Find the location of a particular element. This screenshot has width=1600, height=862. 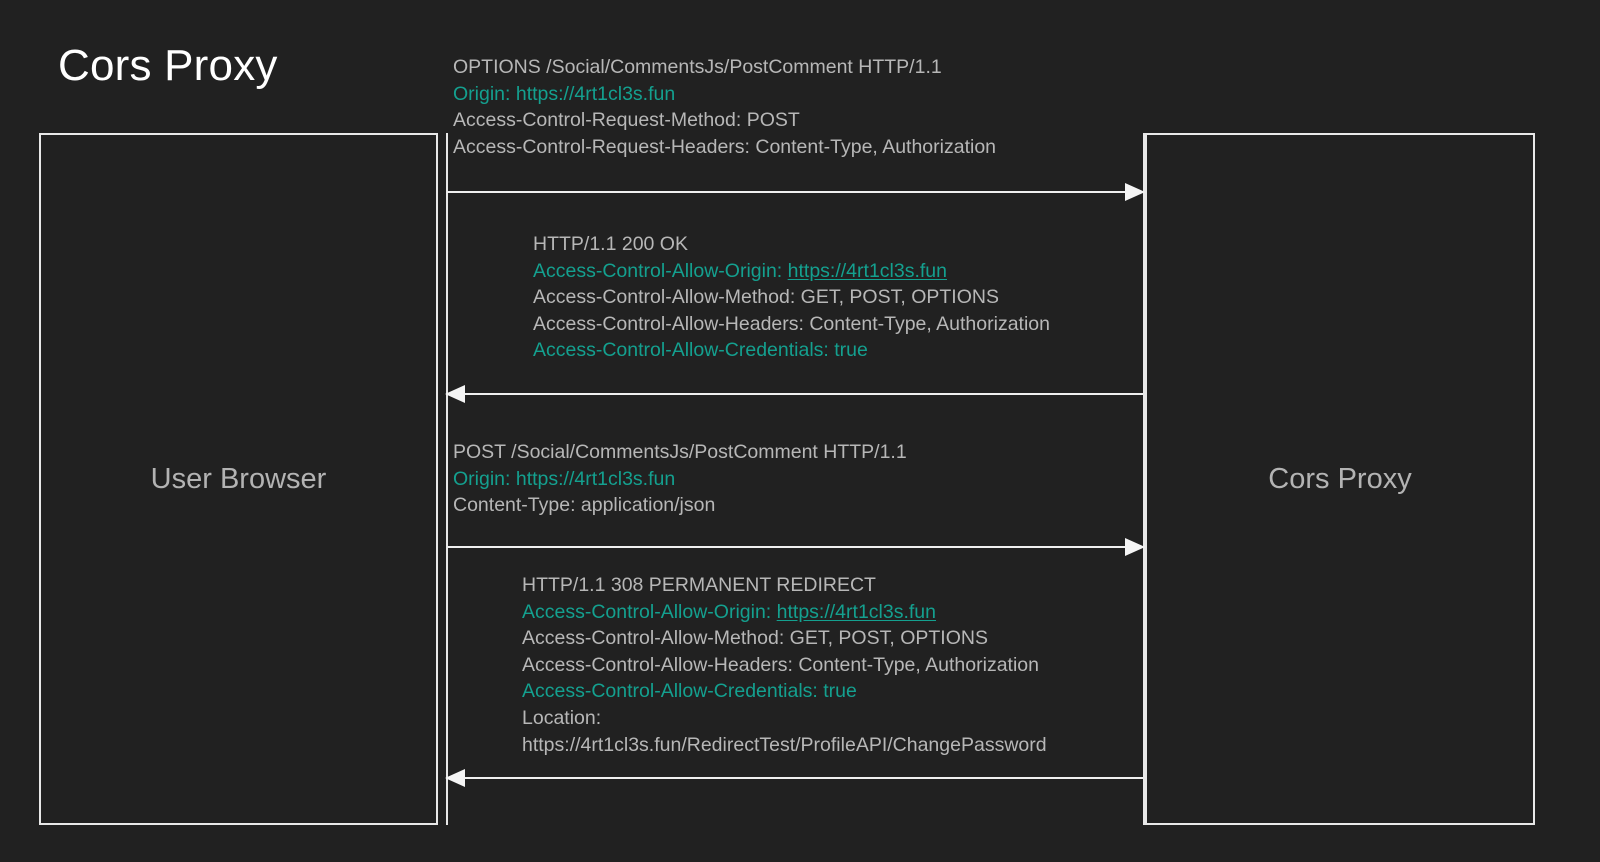

lifeline-cors-proxy is located at coordinates (1144, 479).